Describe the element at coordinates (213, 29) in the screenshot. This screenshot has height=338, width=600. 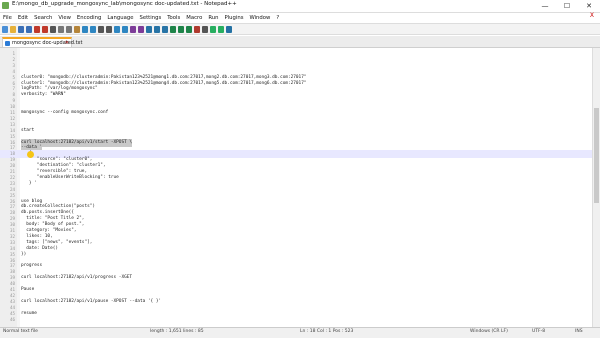
I see `play-macro-icon` at that location.